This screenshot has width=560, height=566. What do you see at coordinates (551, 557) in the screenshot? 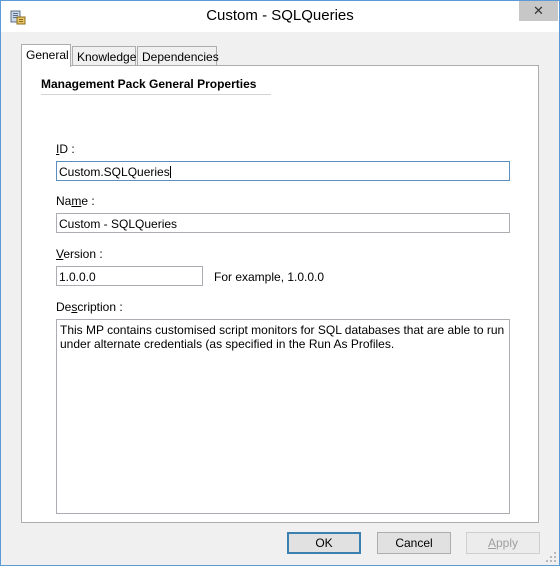
I see `resize-grip-icon` at bounding box center [551, 557].